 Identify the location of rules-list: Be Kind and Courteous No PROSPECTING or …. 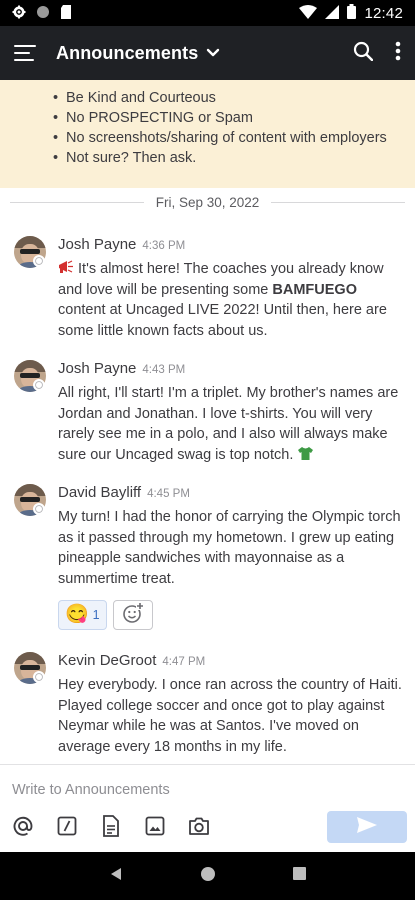
(207, 128).